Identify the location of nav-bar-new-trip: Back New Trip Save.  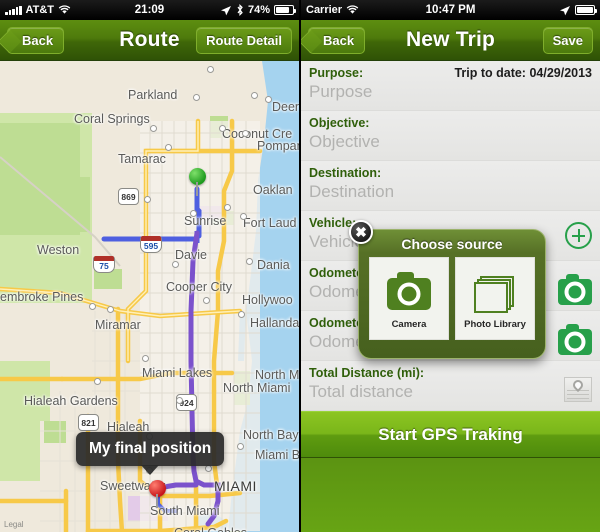
(450, 40).